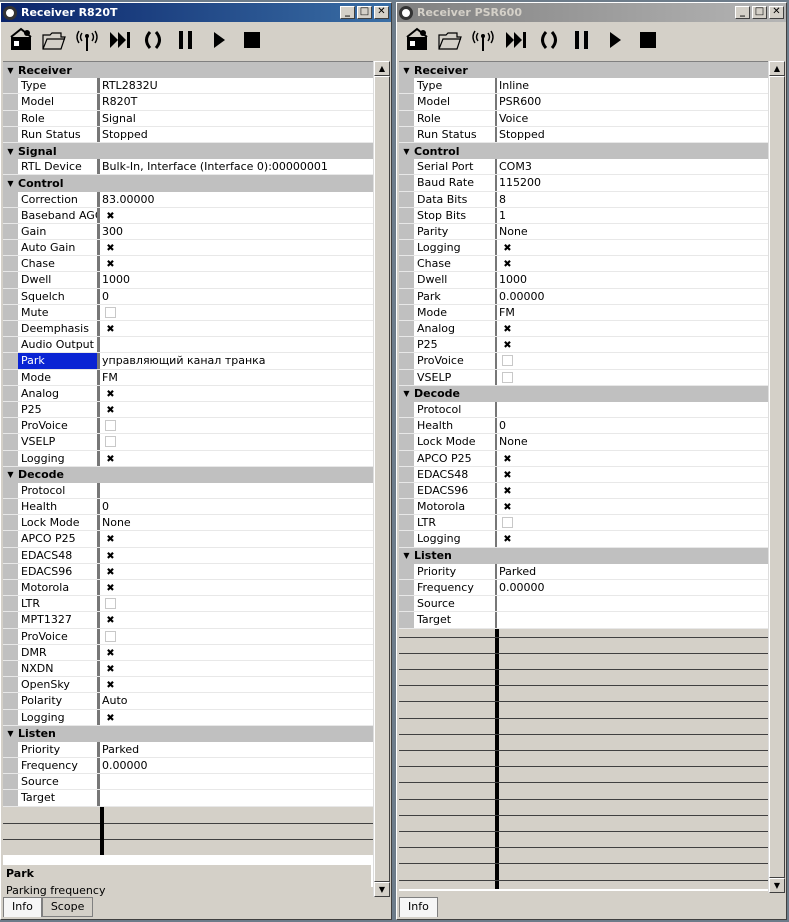 Image resolution: width=789 pixels, height=922 pixels. I want to click on property-row-mode: Mode FM, so click(583, 312).